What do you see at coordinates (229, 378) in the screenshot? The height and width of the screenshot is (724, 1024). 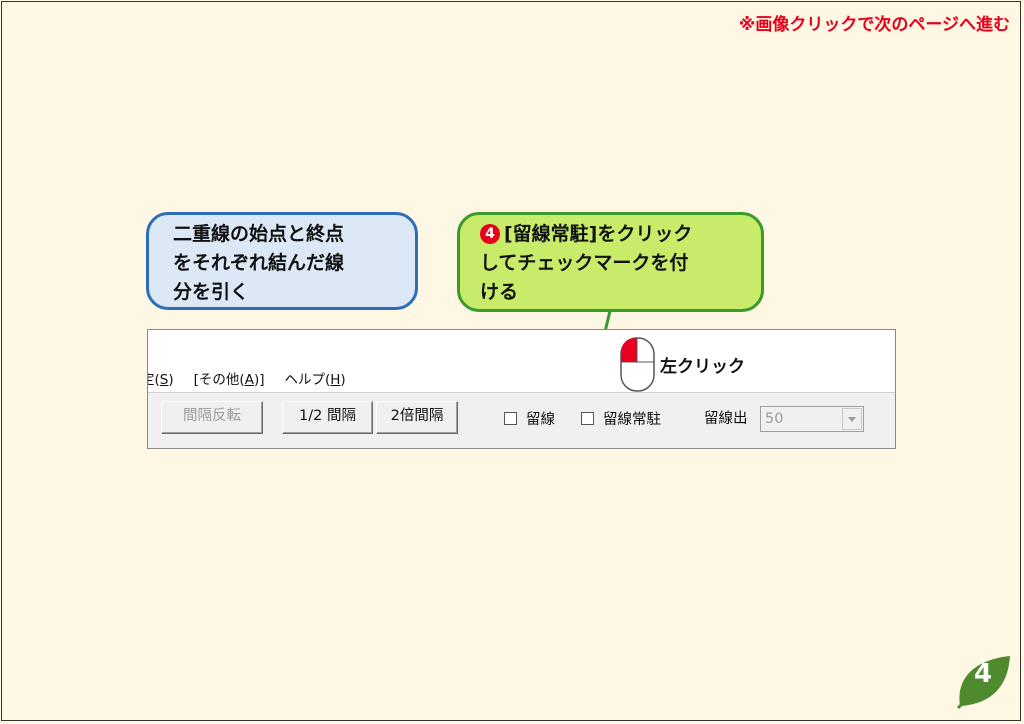 I see `menu-other: [その他(A)]` at bounding box center [229, 378].